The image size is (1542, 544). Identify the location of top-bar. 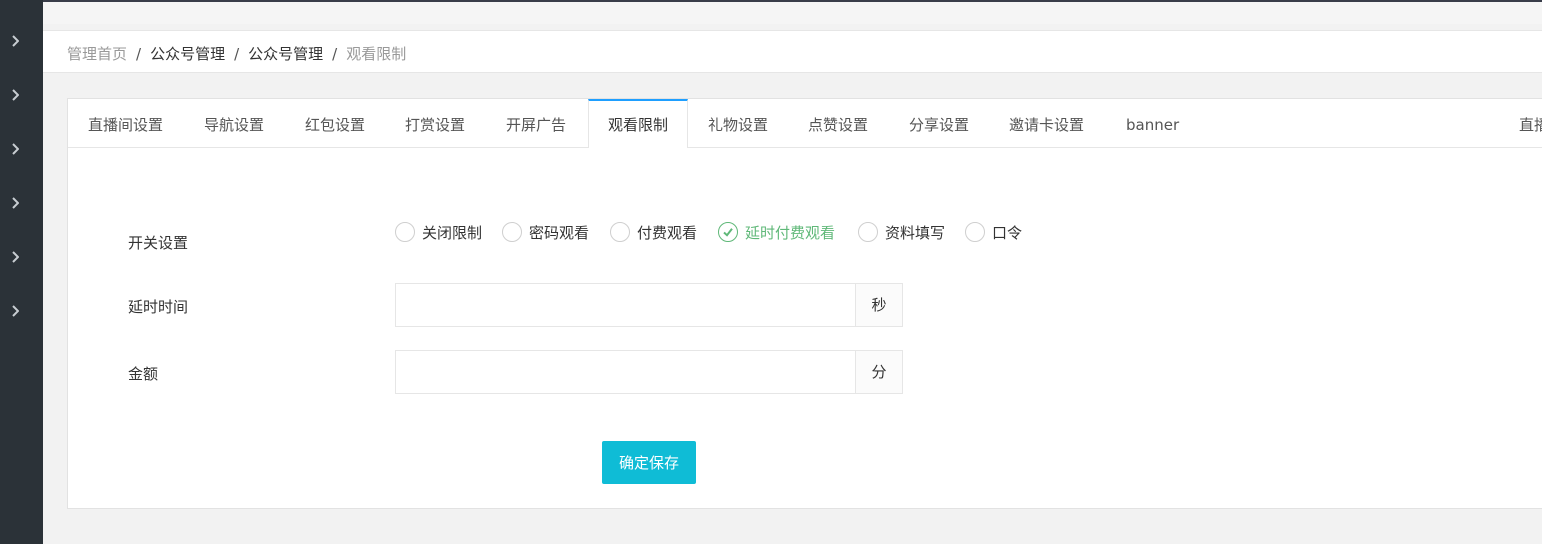
(792, 13).